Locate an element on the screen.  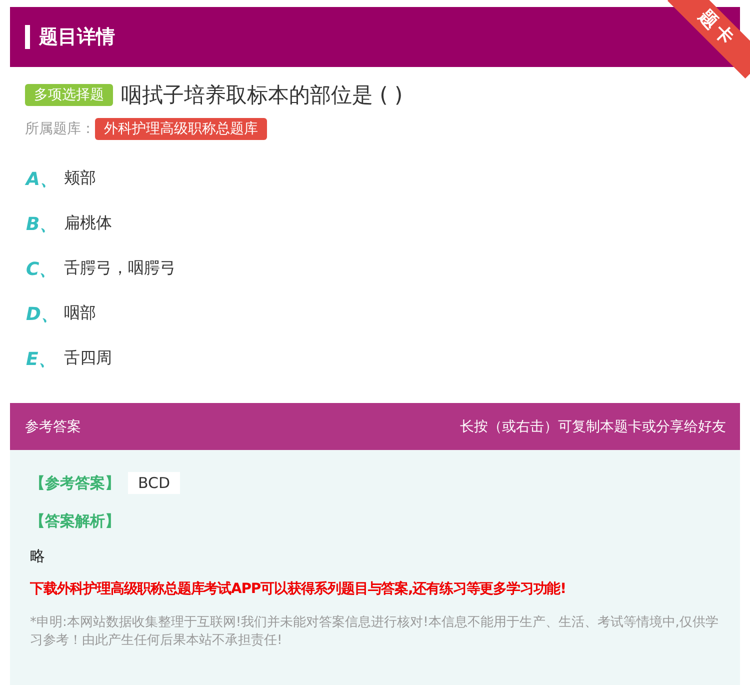
option-text: 舌四周 is located at coordinates (88, 358).